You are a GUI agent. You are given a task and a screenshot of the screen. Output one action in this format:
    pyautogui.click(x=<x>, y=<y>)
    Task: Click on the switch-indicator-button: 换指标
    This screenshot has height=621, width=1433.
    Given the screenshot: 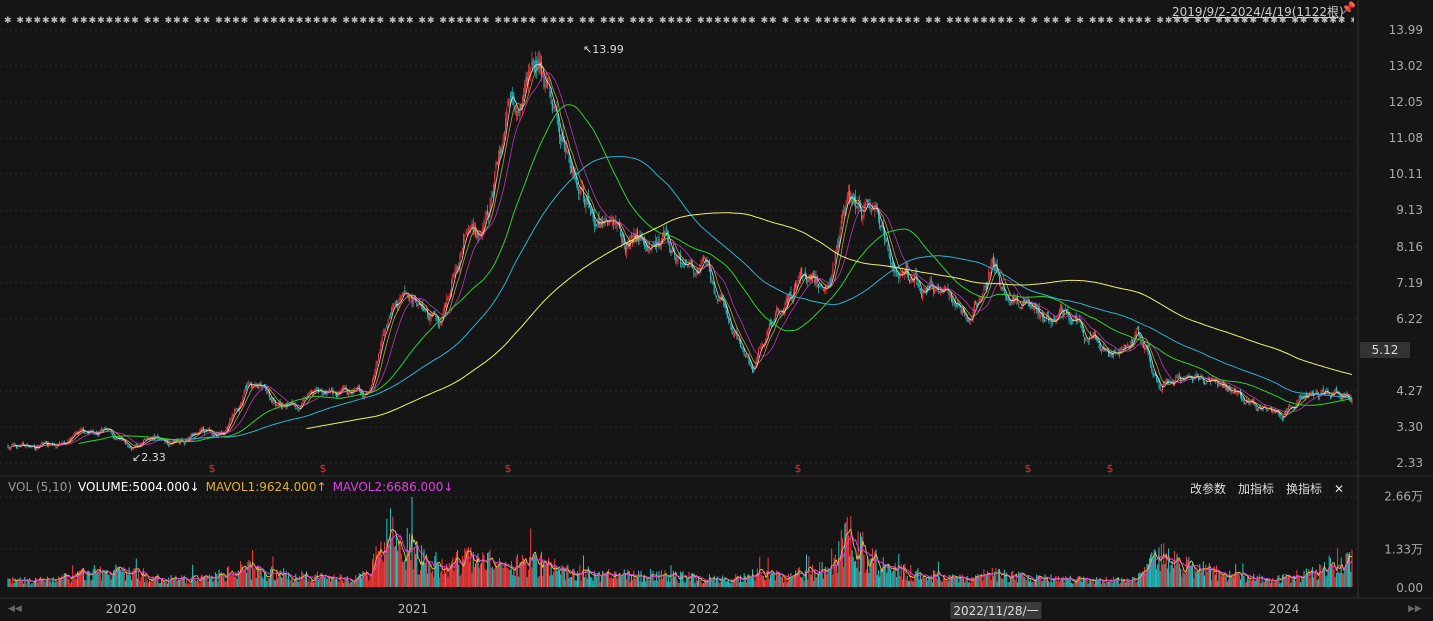 What is the action you would take?
    pyautogui.click(x=1304, y=489)
    